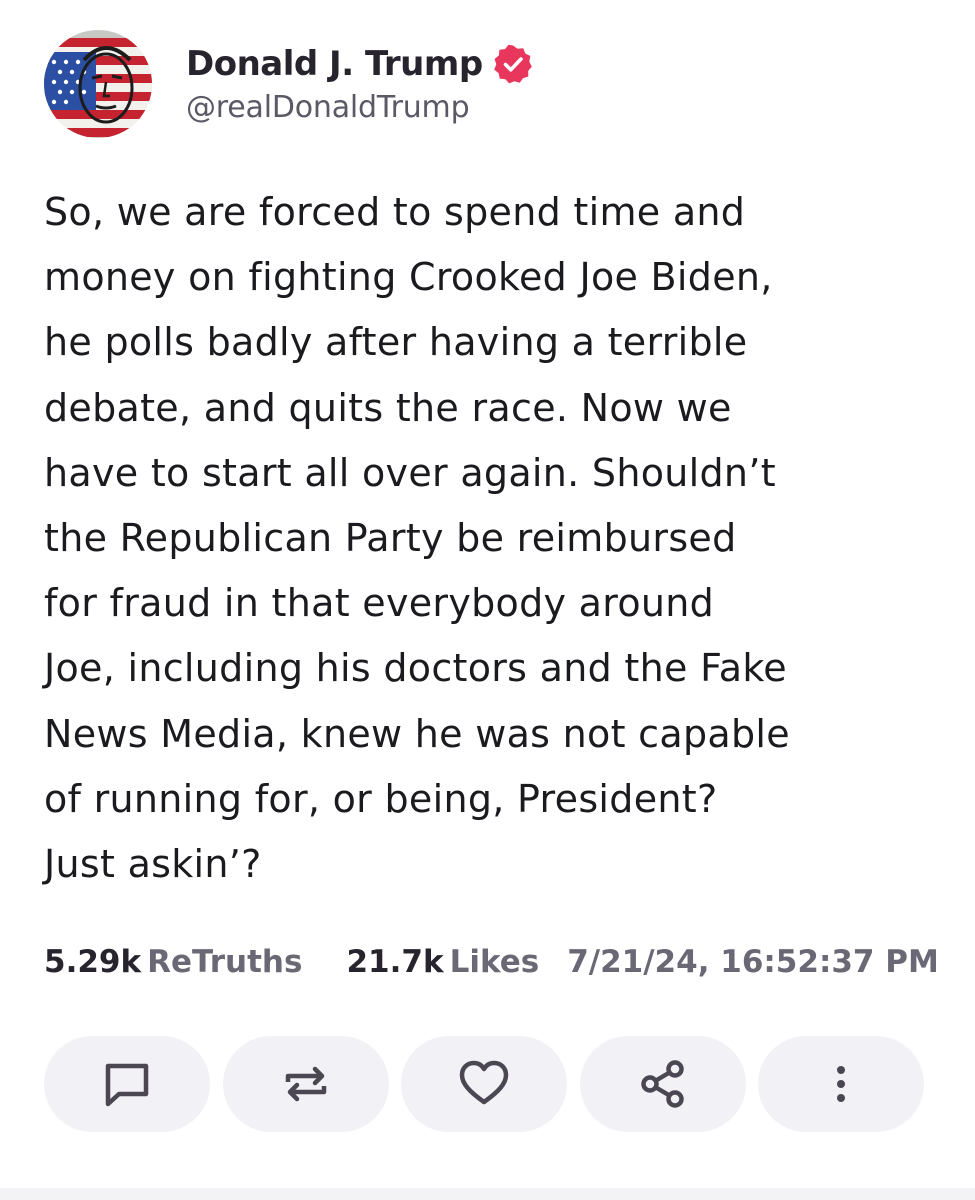  I want to click on share-icon, so click(662, 1084).